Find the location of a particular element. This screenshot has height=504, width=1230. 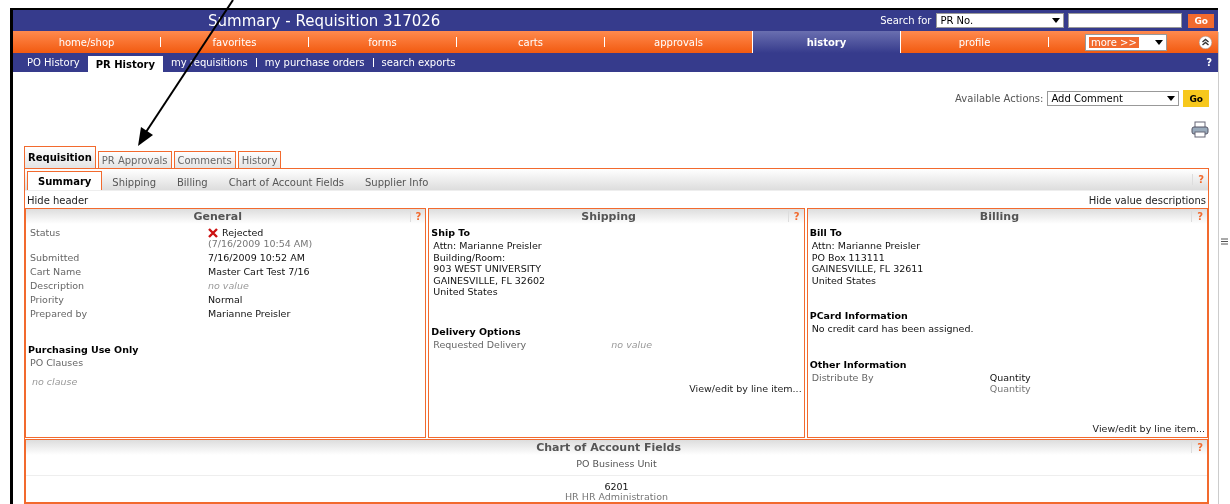

sub-nav-tab: PO History is located at coordinates (53, 62).